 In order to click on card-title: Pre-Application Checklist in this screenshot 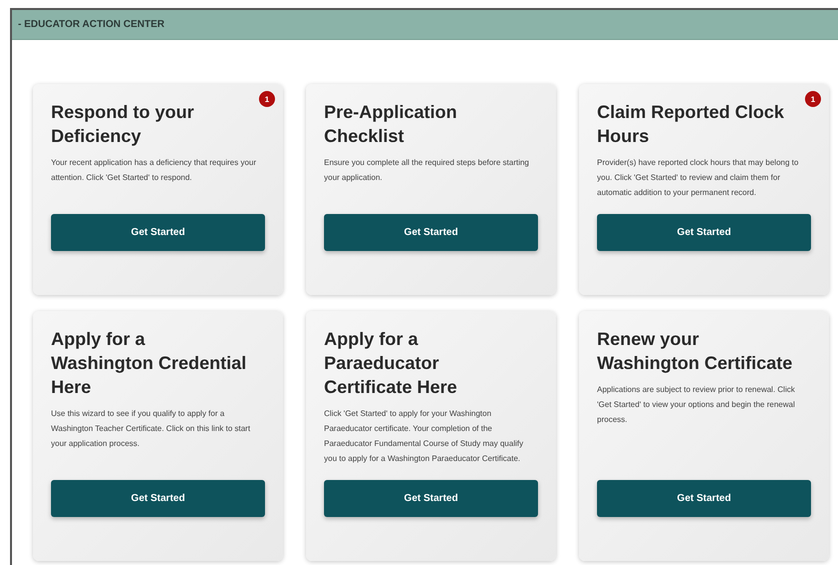, I will do `click(391, 124)`.